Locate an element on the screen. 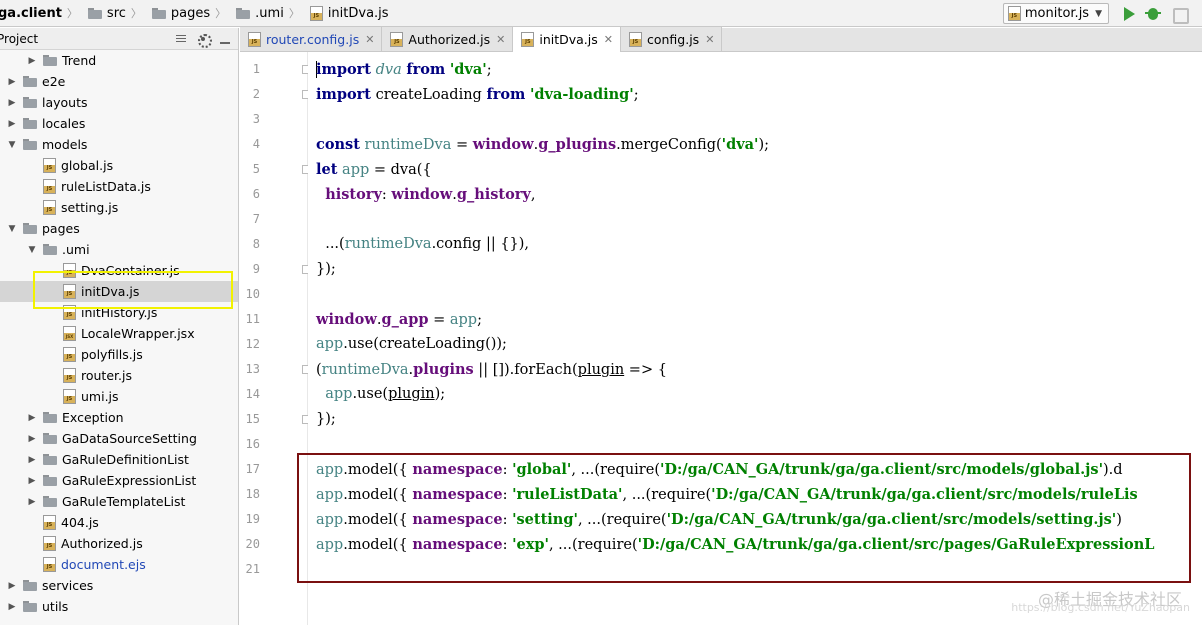 This screenshot has height=625, width=1202. tree-item-label: GaRuleDefinitionList is located at coordinates (125, 459).